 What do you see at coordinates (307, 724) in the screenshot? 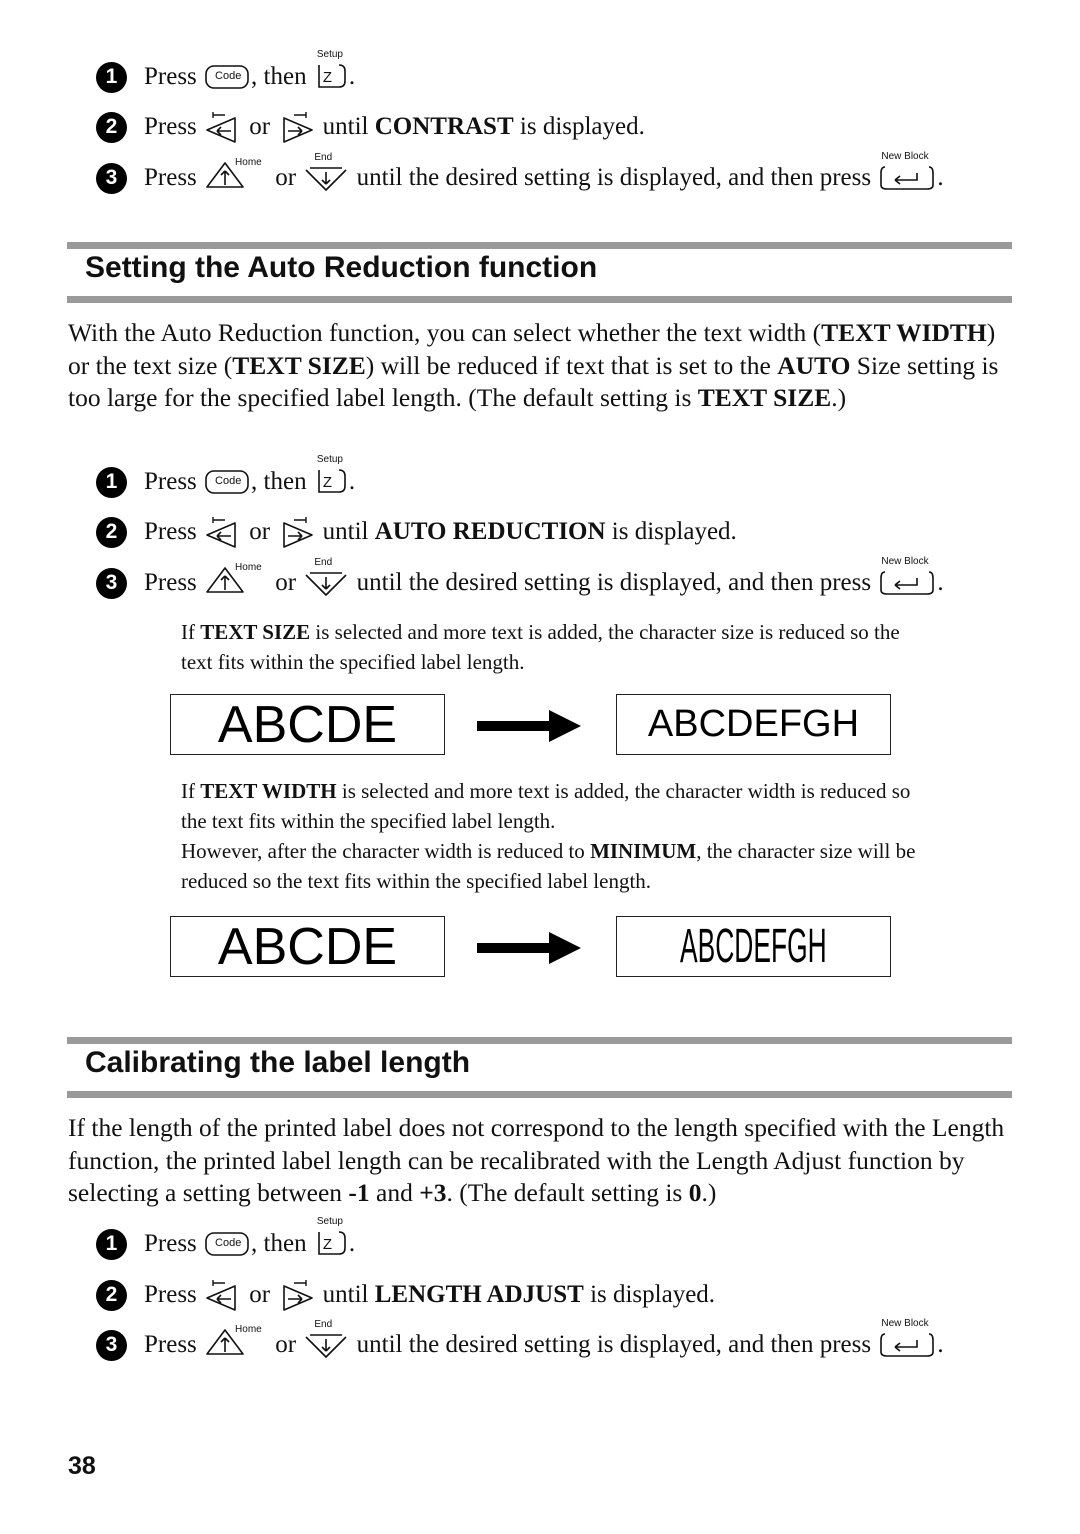
I see `label-before-text-size: ABCDE` at bounding box center [307, 724].